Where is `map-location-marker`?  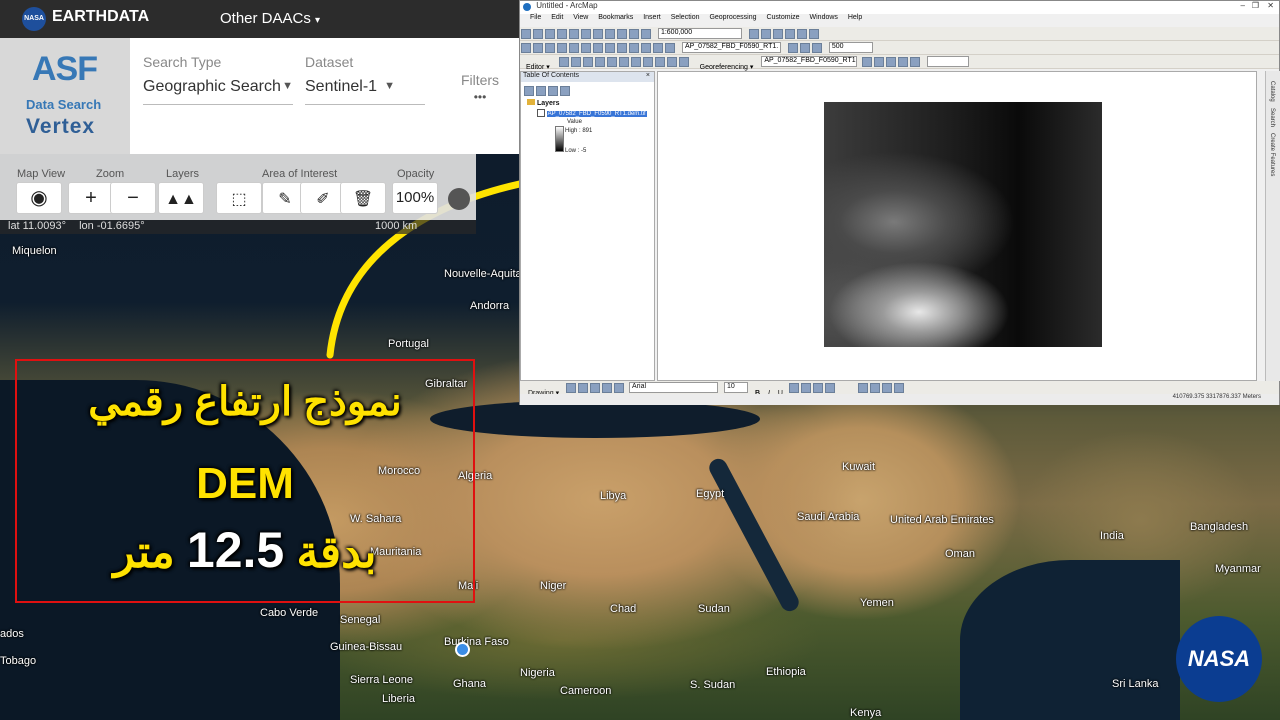
map-location-marker is located at coordinates (462, 649).